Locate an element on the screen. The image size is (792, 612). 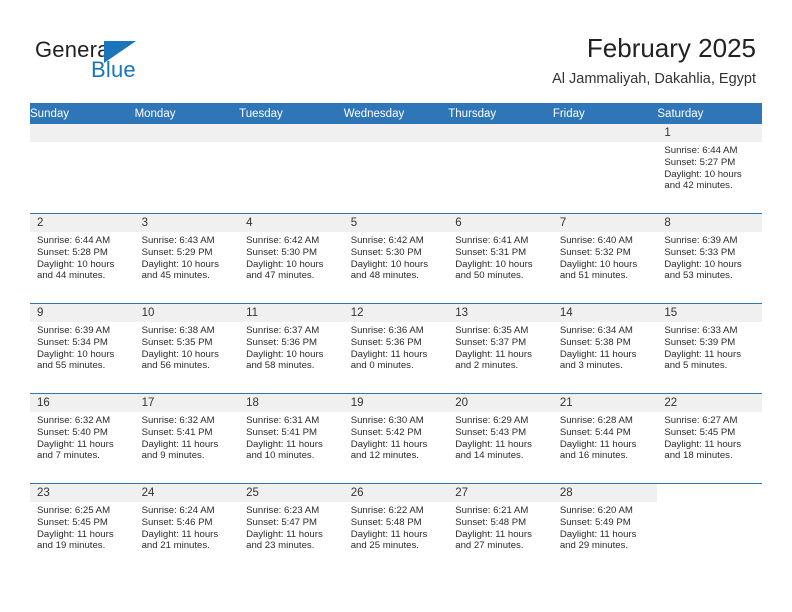
daylight-text-line2: and 10 minutes. is located at coordinates (280, 456).